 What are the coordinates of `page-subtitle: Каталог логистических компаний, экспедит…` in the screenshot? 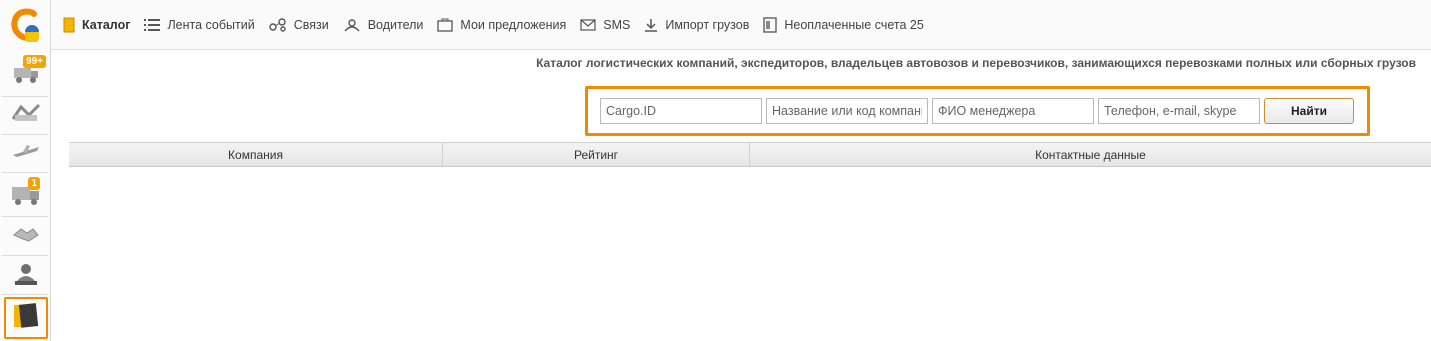 It's located at (976, 63).